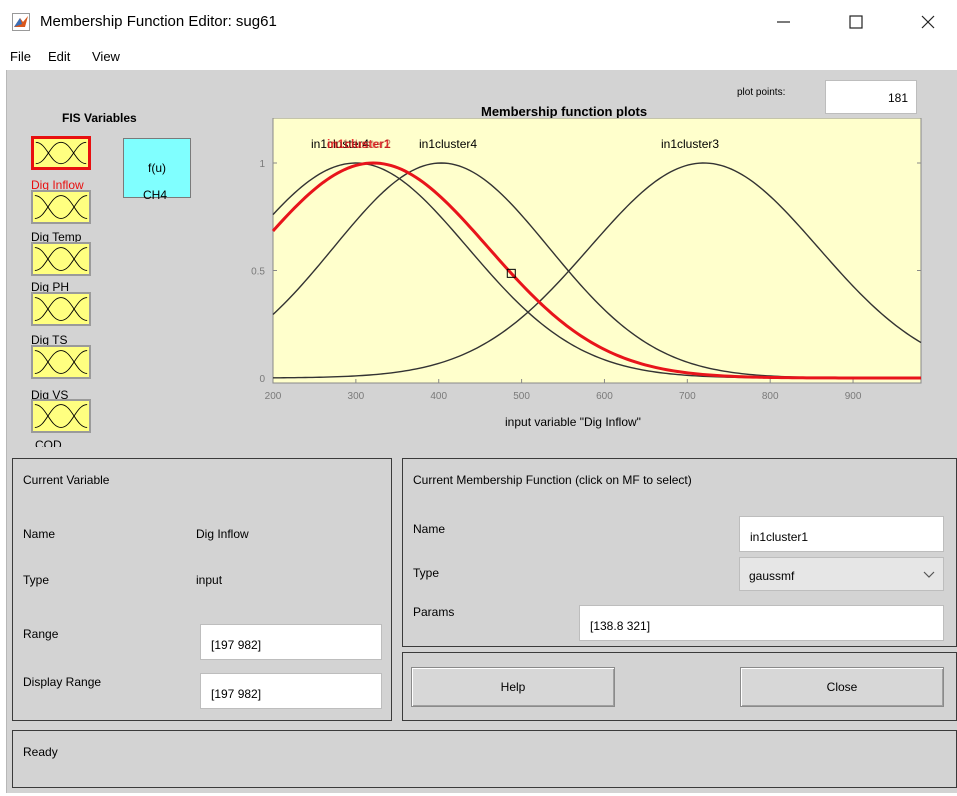 The image size is (957, 796). I want to click on variable-type-value: input, so click(209, 580).